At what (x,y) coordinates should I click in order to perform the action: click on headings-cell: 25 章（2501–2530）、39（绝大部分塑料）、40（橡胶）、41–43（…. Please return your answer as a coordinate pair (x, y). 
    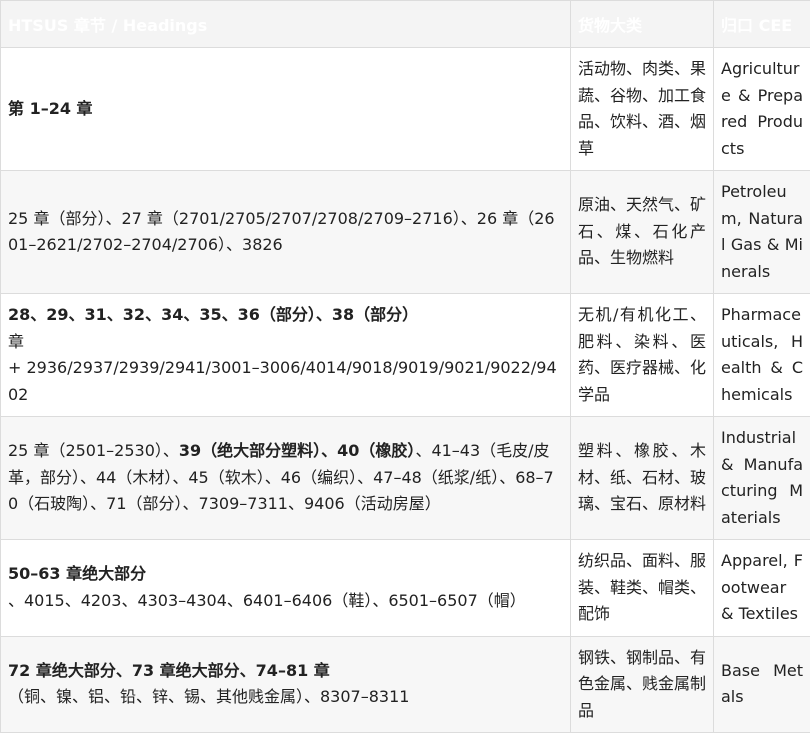
    Looking at the image, I should click on (285, 478).